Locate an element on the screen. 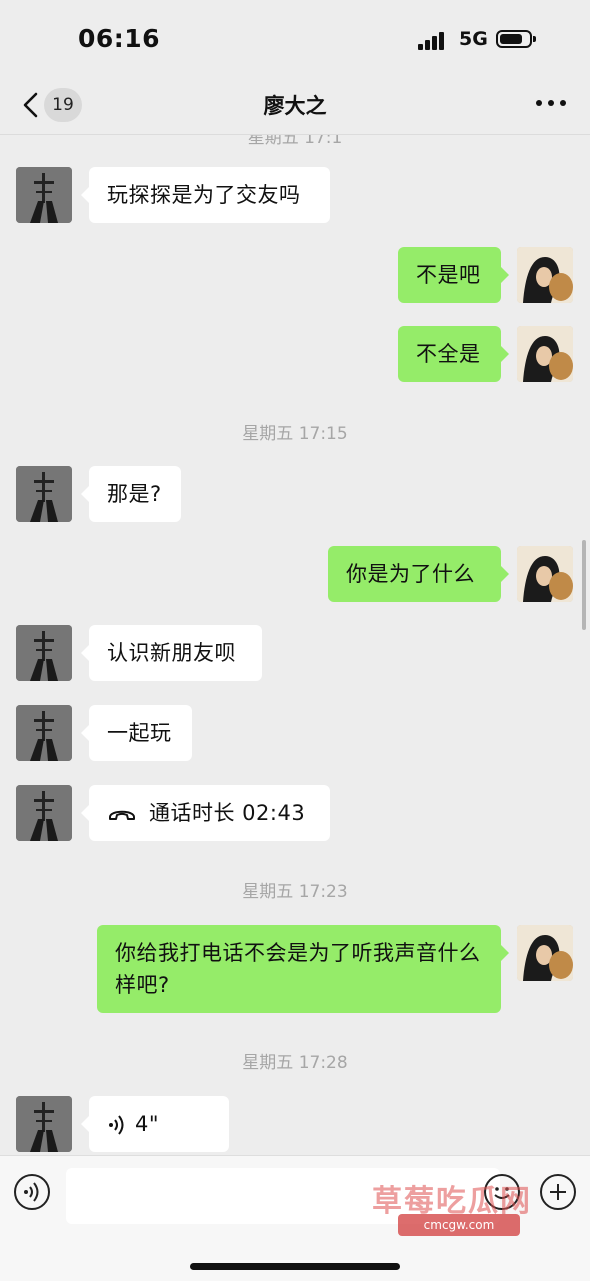 This screenshot has height=1281, width=590. status-time: 06:16 is located at coordinates (119, 38).